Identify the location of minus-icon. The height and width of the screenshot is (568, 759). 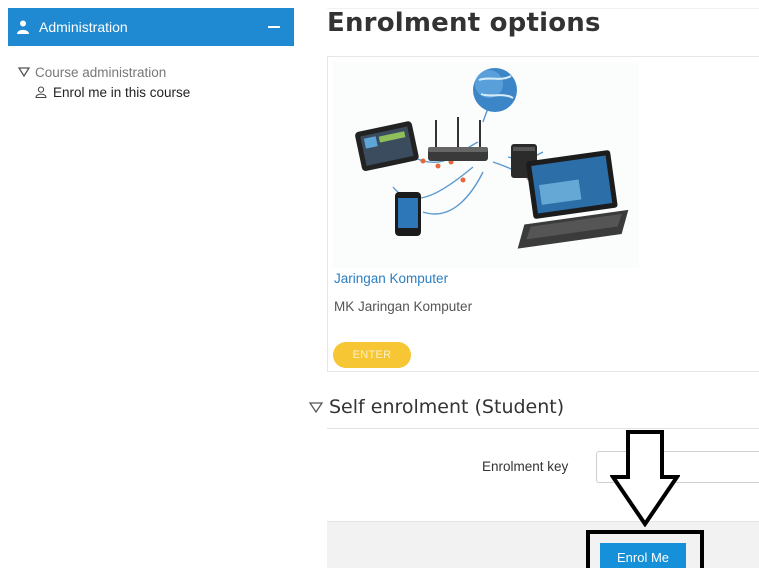
(274, 27).